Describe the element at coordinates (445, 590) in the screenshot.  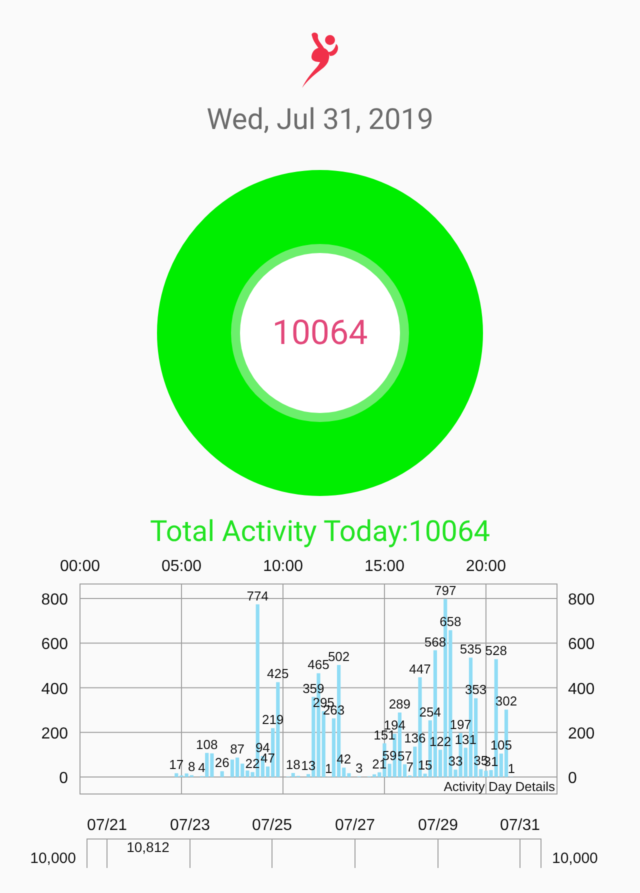
I see `bar-value-label: 797` at that location.